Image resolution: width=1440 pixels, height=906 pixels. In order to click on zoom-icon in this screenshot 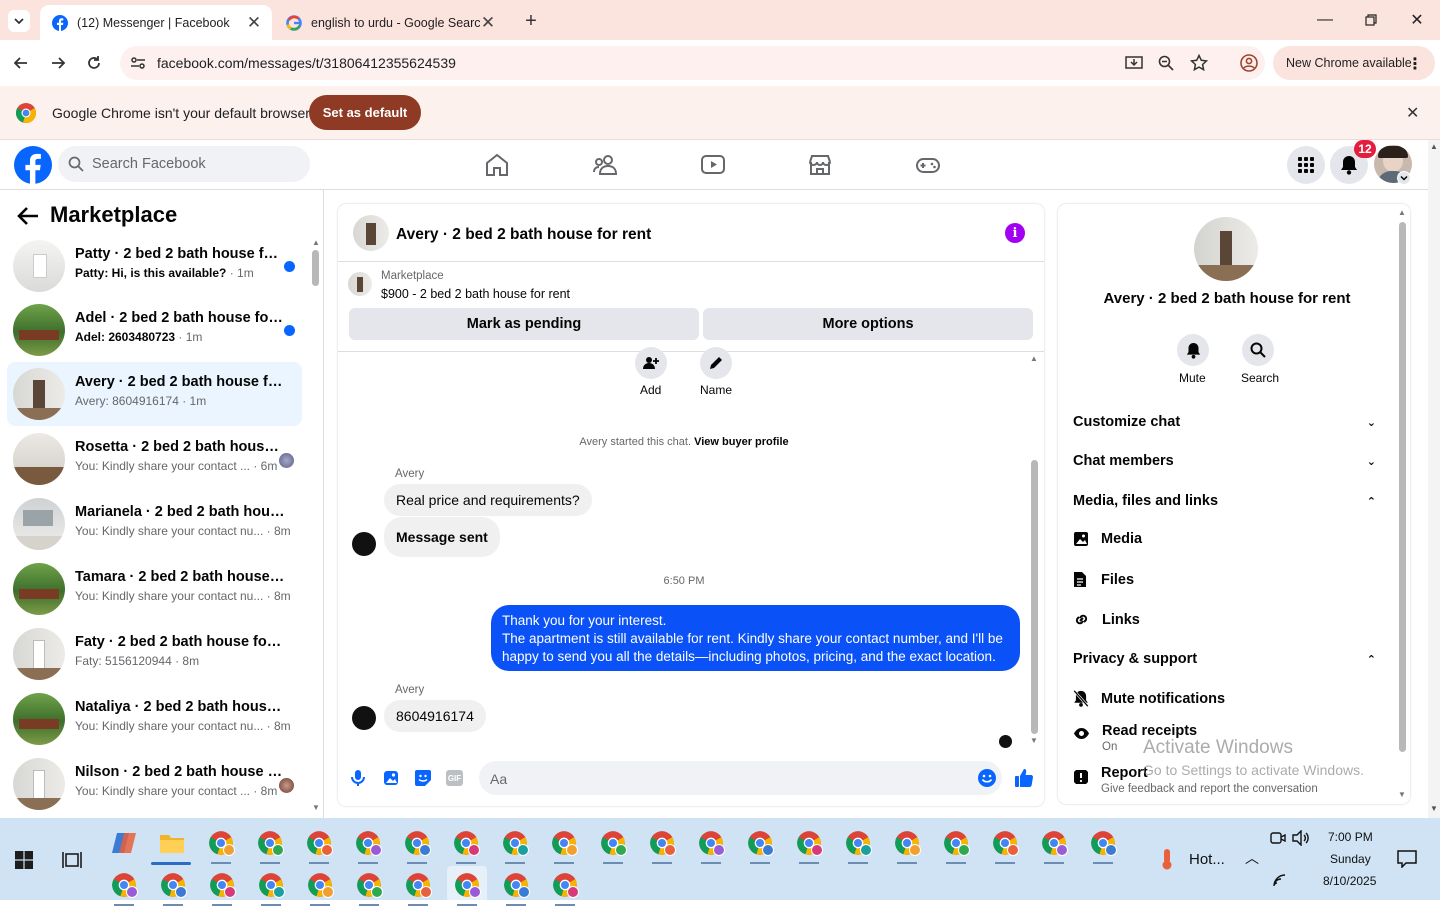, I will do `click(1166, 63)`.